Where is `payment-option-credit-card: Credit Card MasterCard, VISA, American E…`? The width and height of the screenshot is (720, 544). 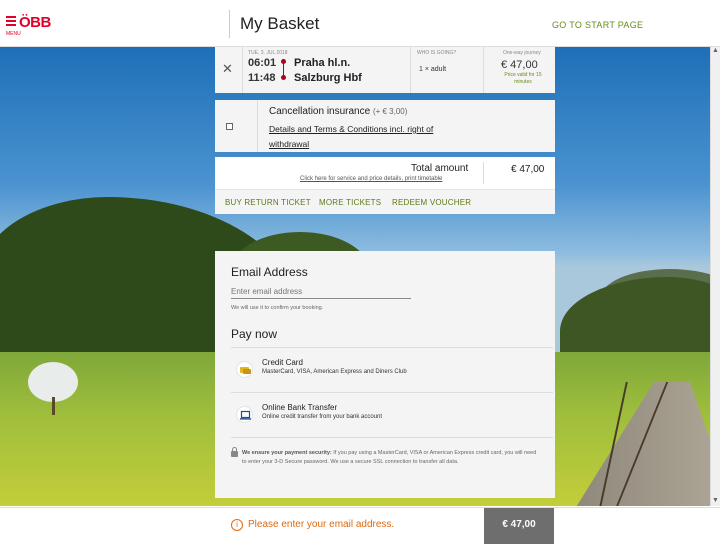
payment-option-credit-card: Credit Card MasterCard, VISA, American E… is located at coordinates (392, 371).